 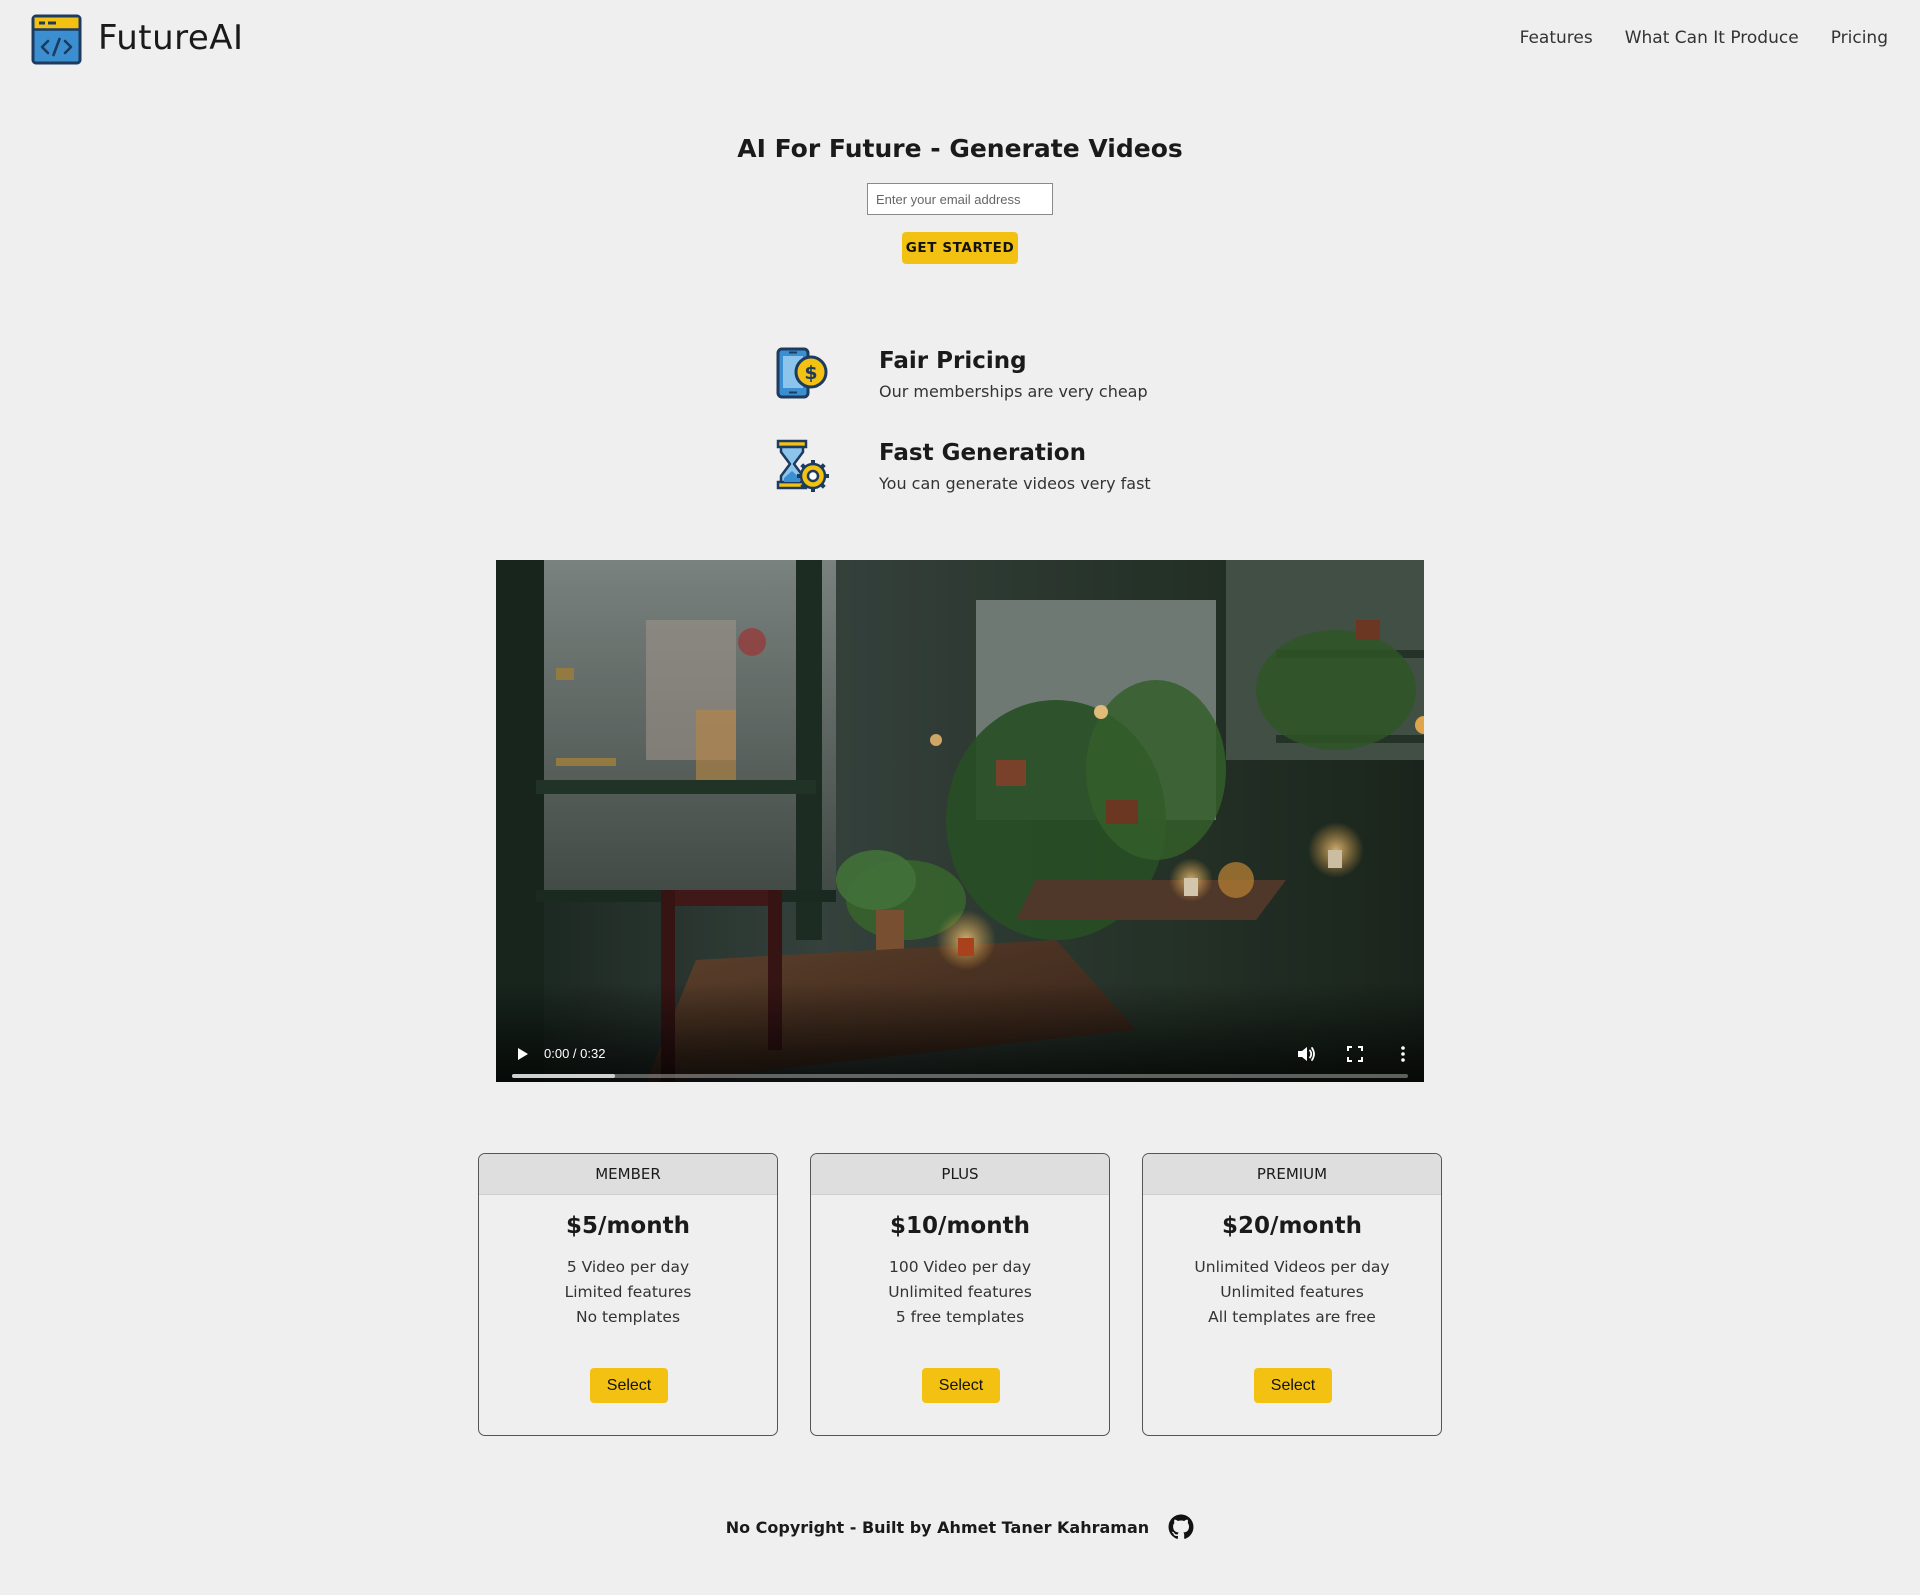 I want to click on plan-feature: 5 Video per day, so click(x=628, y=1267).